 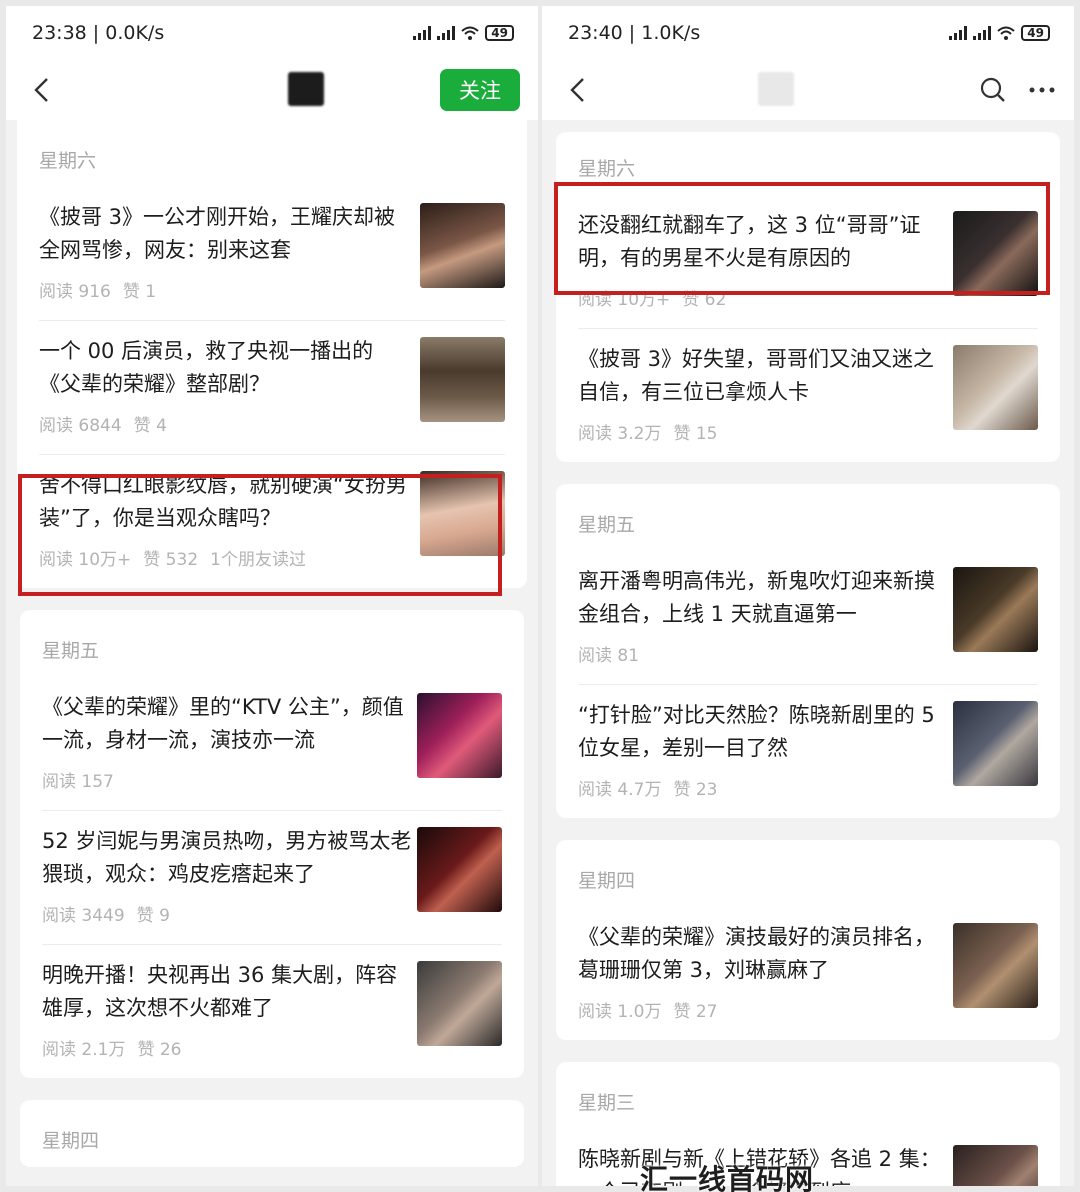 What do you see at coordinates (227, 857) in the screenshot?
I see `article-title: 52 岁闫妮与男演员热吻，男方被骂太老猥琐，观众：鸡皮疙瘩起来了` at bounding box center [227, 857].